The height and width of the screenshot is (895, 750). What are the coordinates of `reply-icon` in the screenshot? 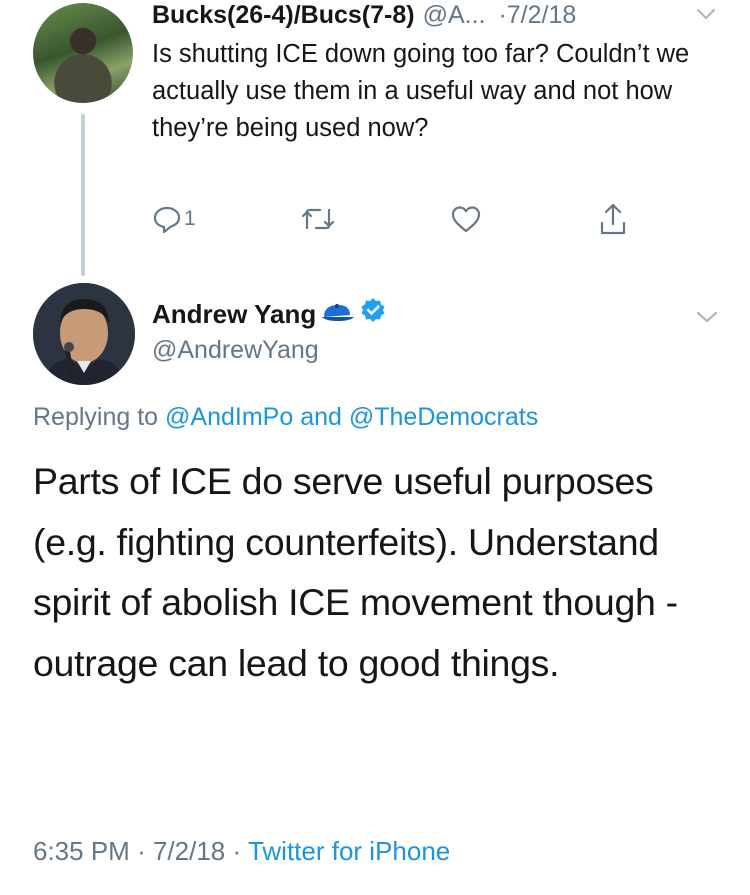 It's located at (167, 219).